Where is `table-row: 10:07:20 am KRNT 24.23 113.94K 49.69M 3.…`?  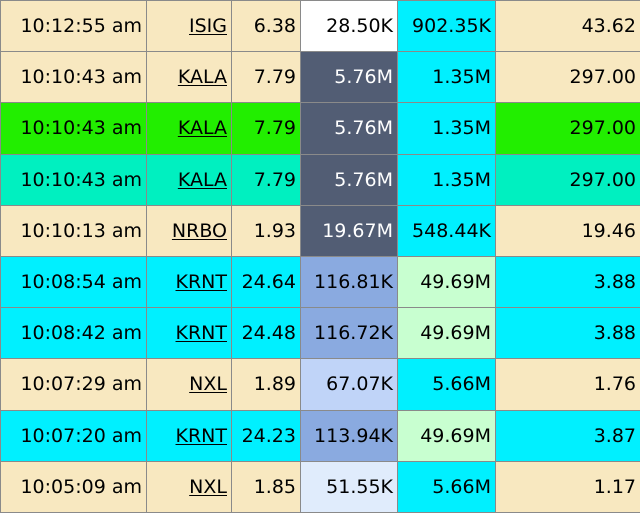
table-row: 10:07:20 am KRNT 24.23 113.94K 49.69M 3.… is located at coordinates (320, 435).